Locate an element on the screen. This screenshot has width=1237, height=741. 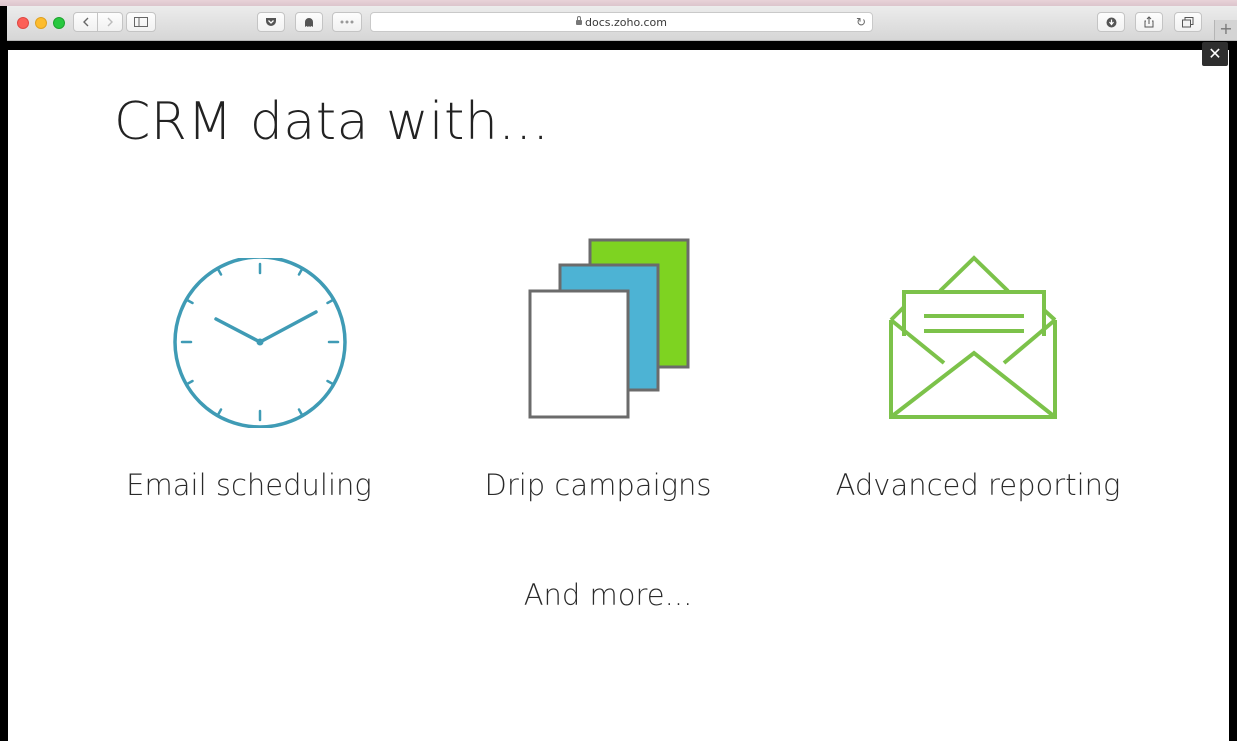
chevron-left-icon is located at coordinates (85, 22).